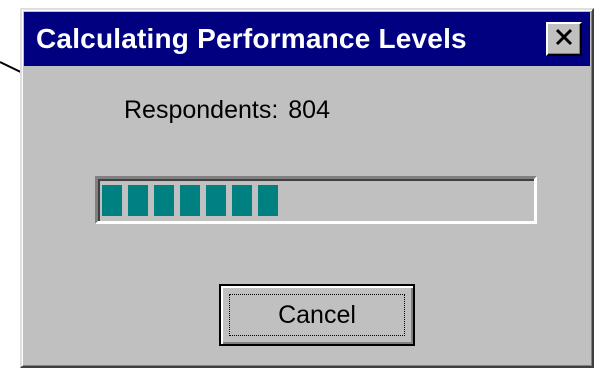  What do you see at coordinates (201, 110) in the screenshot?
I see `respondents-label: Respondents:` at bounding box center [201, 110].